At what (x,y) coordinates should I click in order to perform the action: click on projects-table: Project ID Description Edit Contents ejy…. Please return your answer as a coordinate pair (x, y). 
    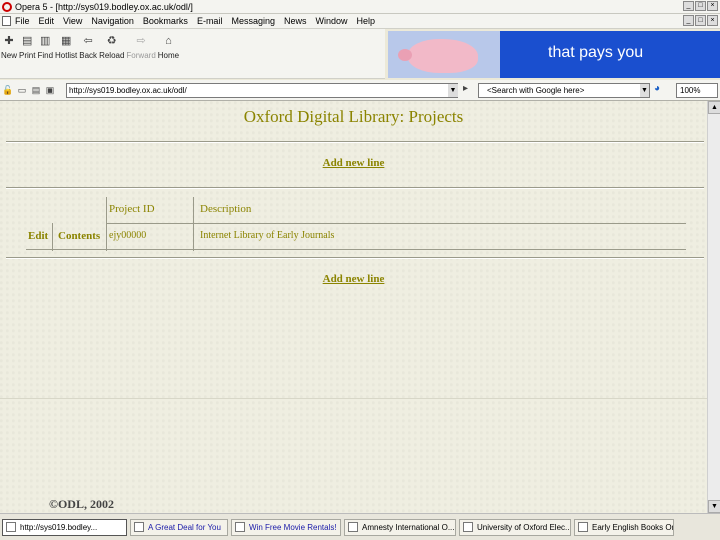
    Looking at the image, I should click on (356, 224).